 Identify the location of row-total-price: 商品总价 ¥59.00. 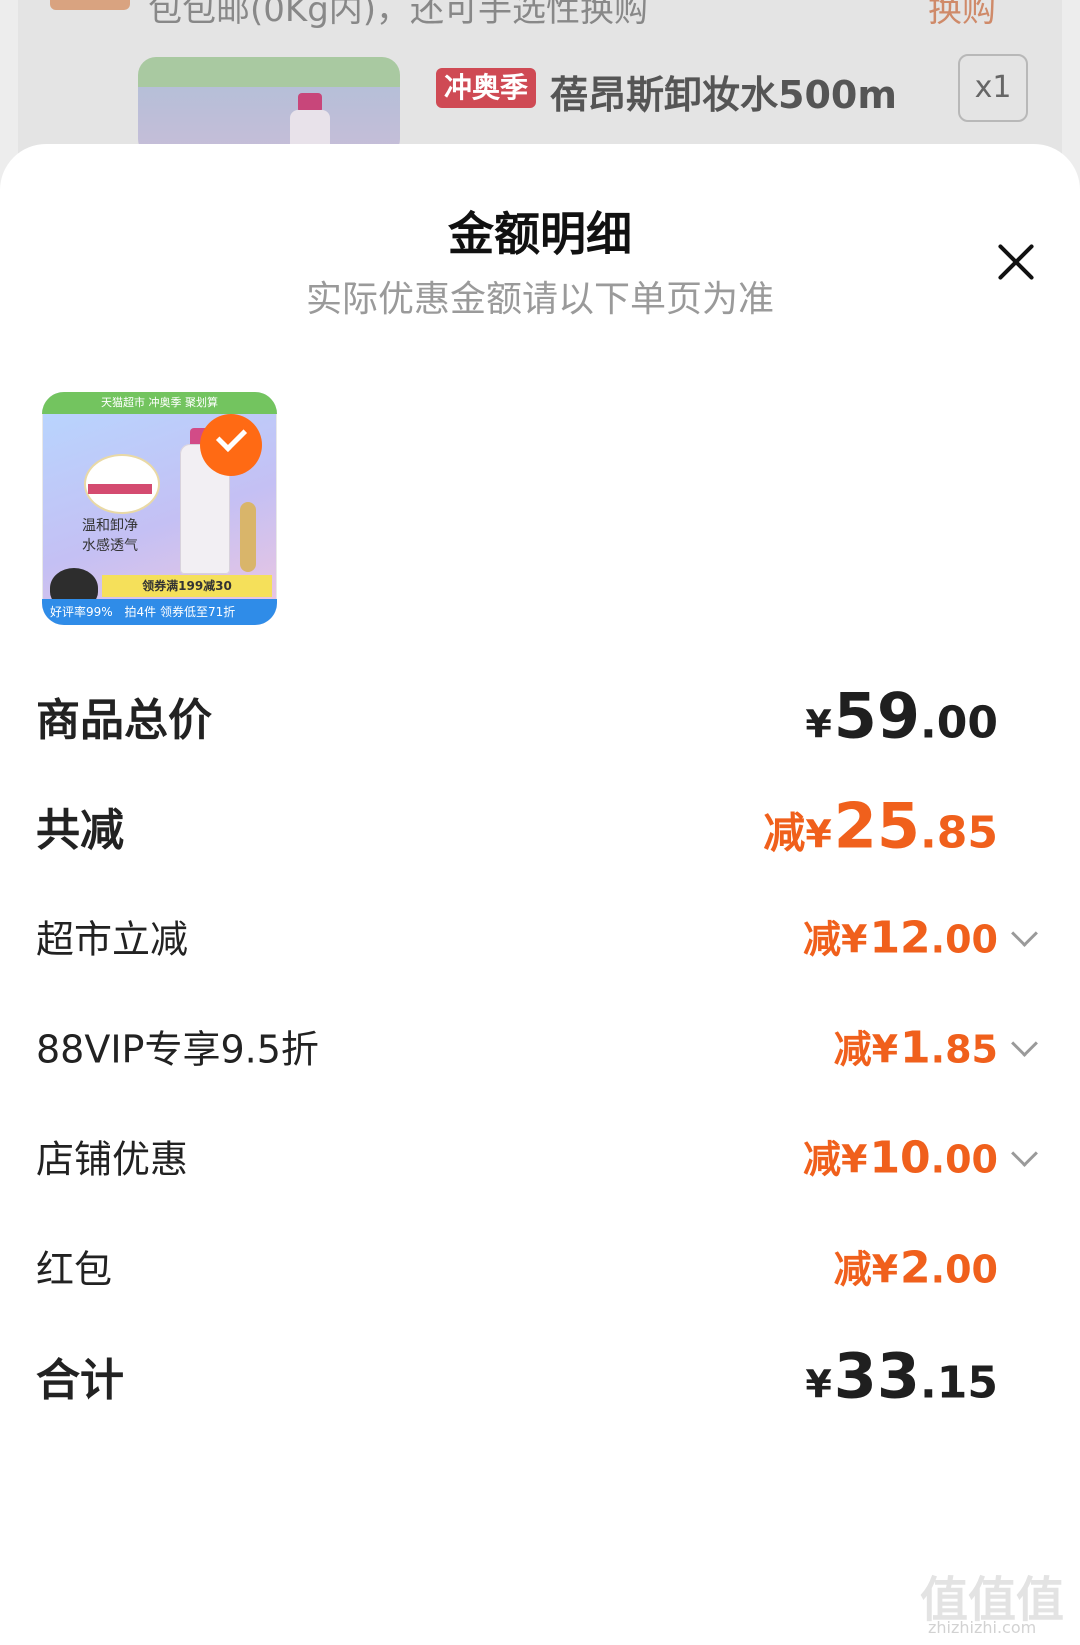
(540, 716).